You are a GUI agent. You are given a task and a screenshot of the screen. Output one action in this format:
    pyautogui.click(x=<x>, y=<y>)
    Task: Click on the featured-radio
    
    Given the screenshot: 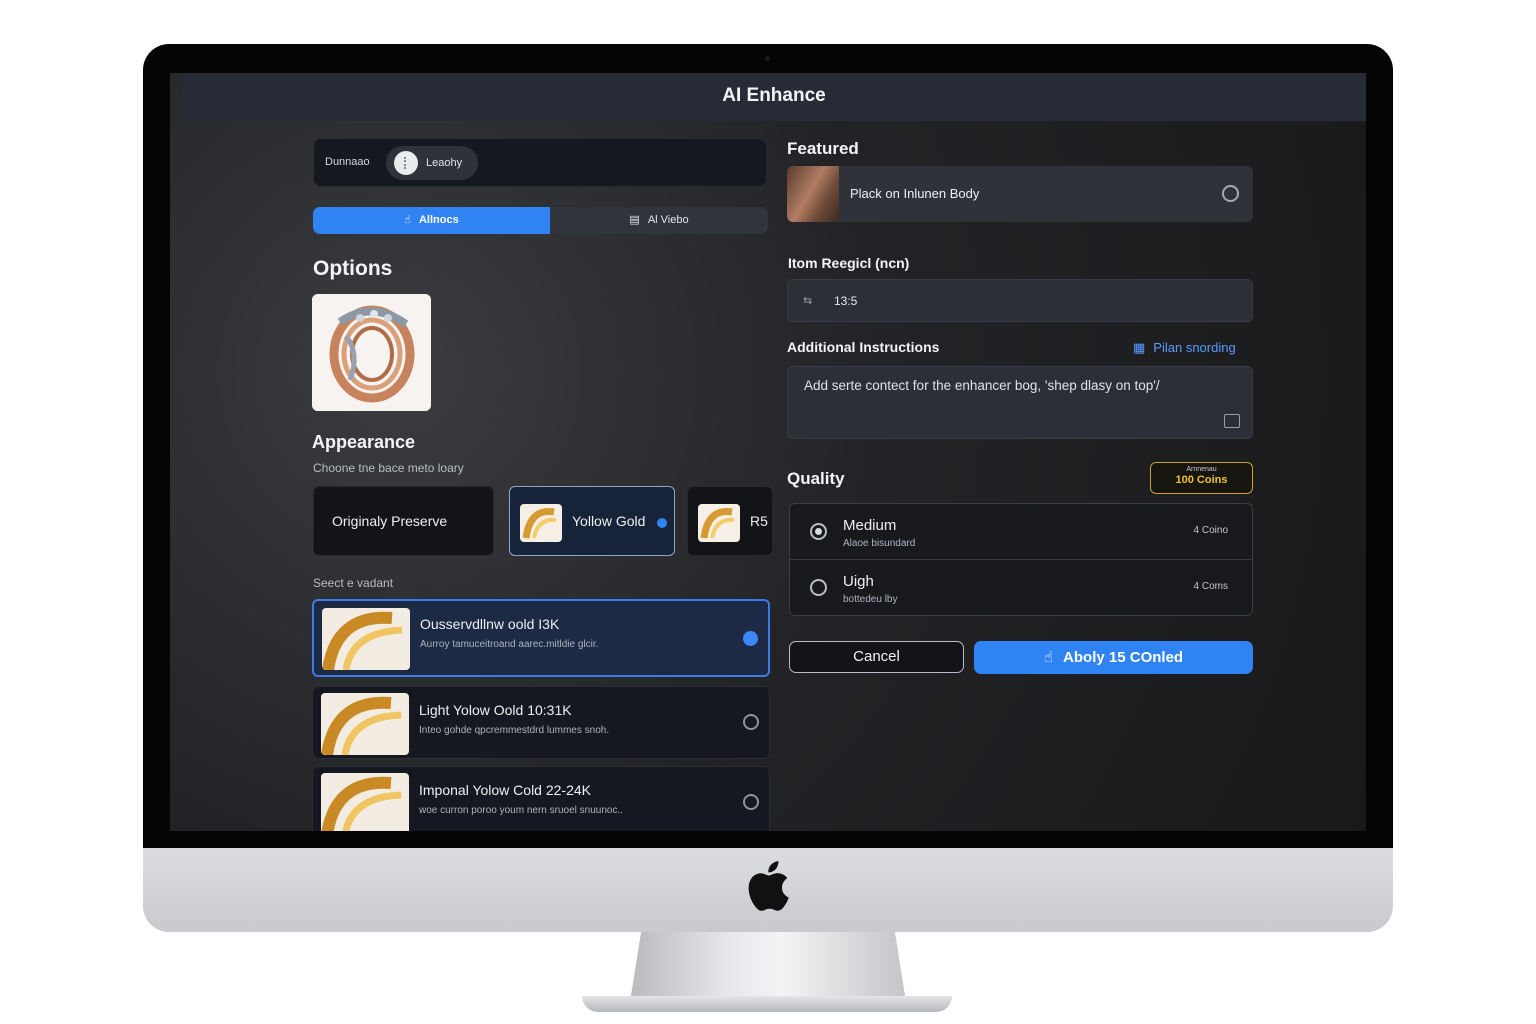 What is the action you would take?
    pyautogui.click(x=1230, y=193)
    